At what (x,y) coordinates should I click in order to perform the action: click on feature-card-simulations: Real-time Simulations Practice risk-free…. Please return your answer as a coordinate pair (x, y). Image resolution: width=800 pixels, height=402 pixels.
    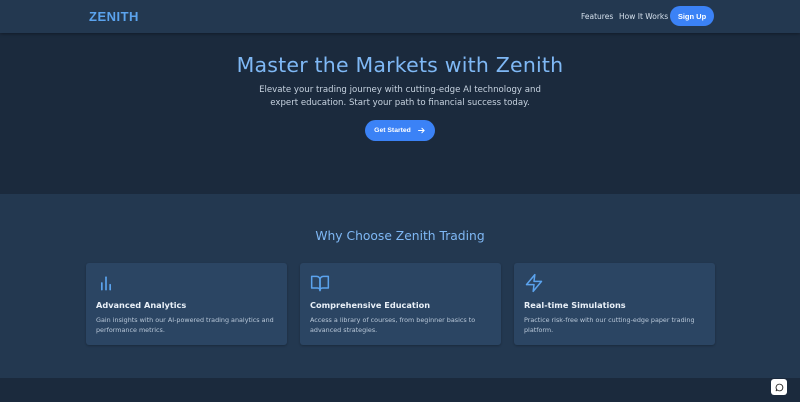
    Looking at the image, I should click on (614, 304).